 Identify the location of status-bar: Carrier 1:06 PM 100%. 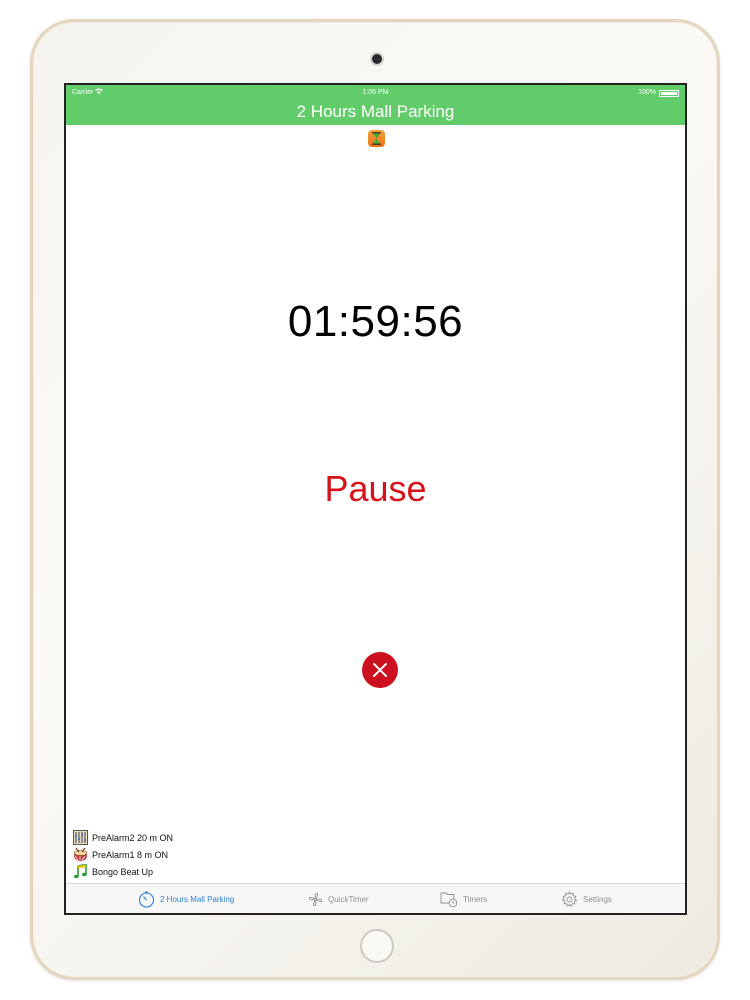
(375, 93).